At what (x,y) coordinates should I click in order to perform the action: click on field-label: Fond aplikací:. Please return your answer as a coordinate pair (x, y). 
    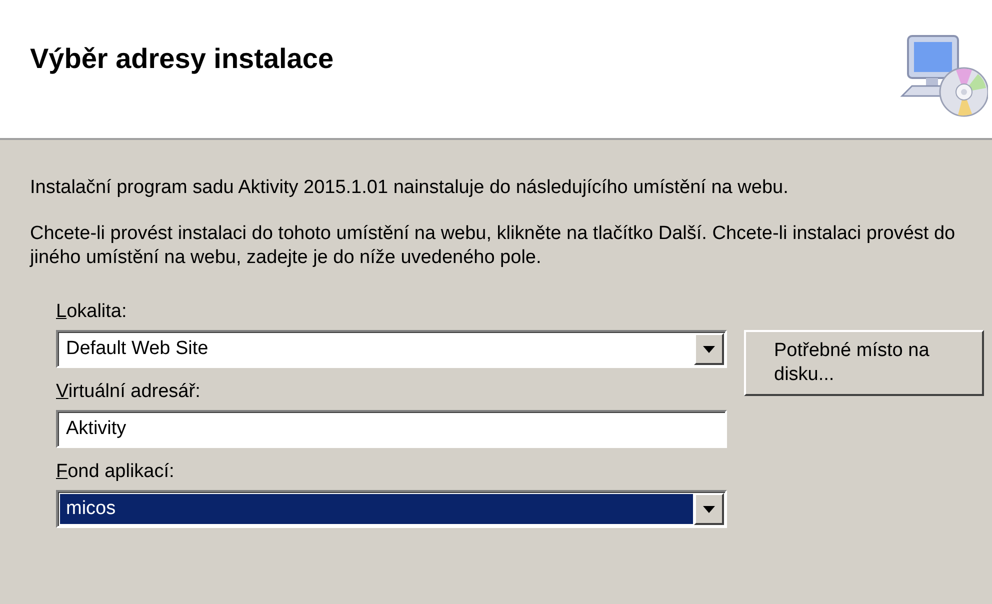
    Looking at the image, I should click on (115, 472).